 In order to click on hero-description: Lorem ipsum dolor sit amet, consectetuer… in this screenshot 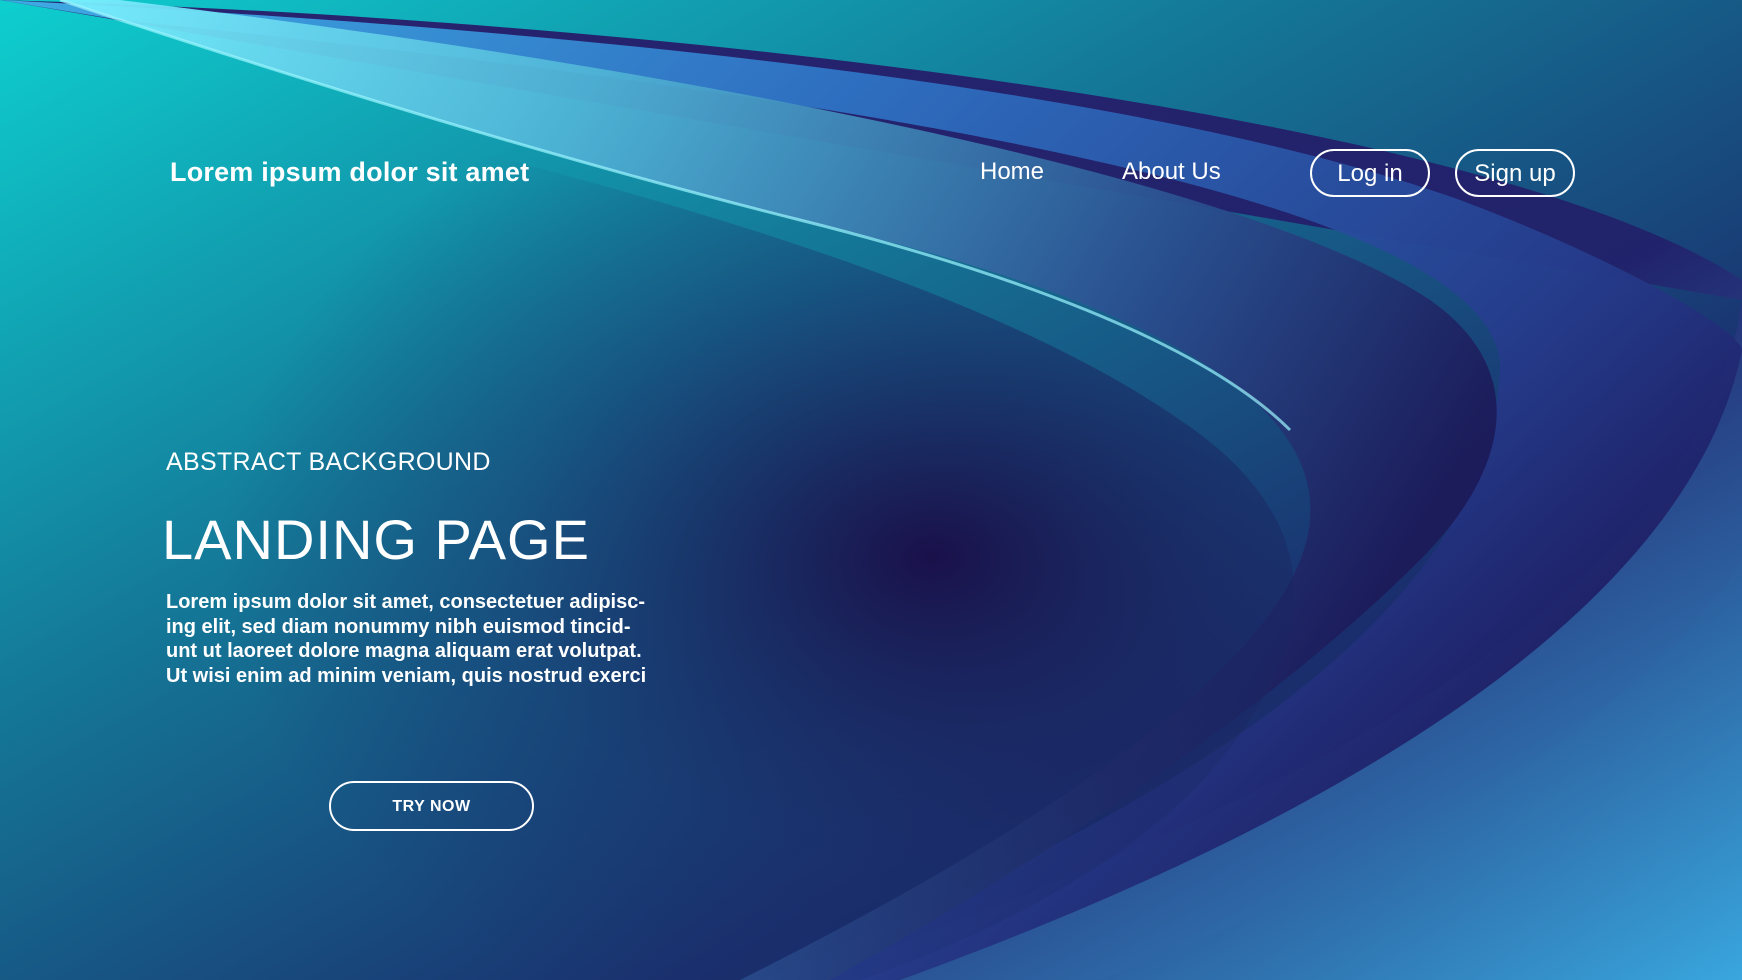, I will do `click(446, 639)`.